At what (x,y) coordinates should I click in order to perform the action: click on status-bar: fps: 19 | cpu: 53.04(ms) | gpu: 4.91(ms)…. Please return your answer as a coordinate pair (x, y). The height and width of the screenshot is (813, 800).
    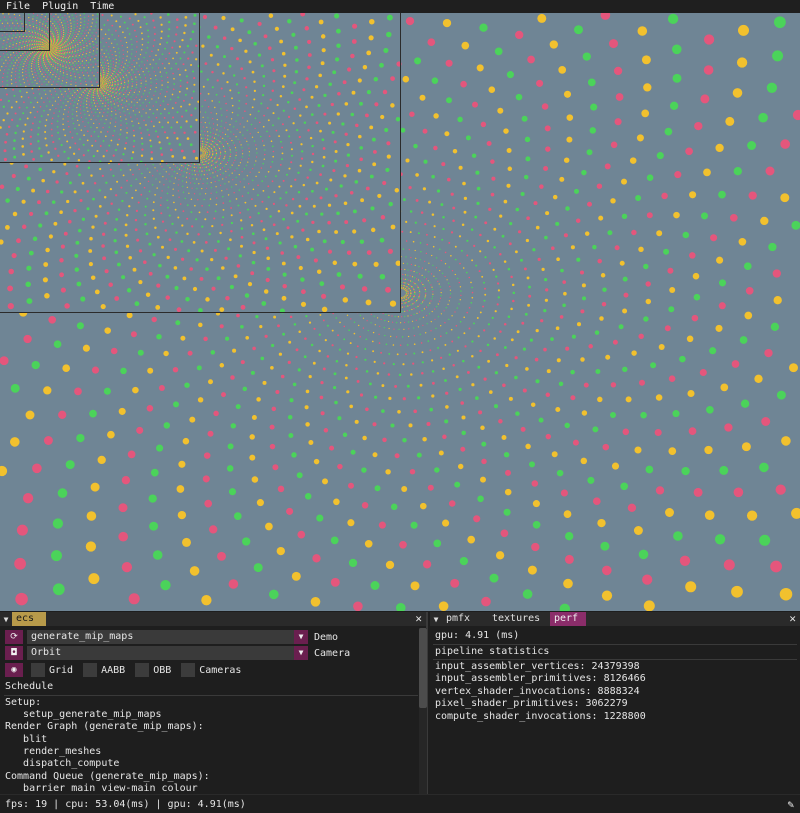
    Looking at the image, I should click on (400, 803).